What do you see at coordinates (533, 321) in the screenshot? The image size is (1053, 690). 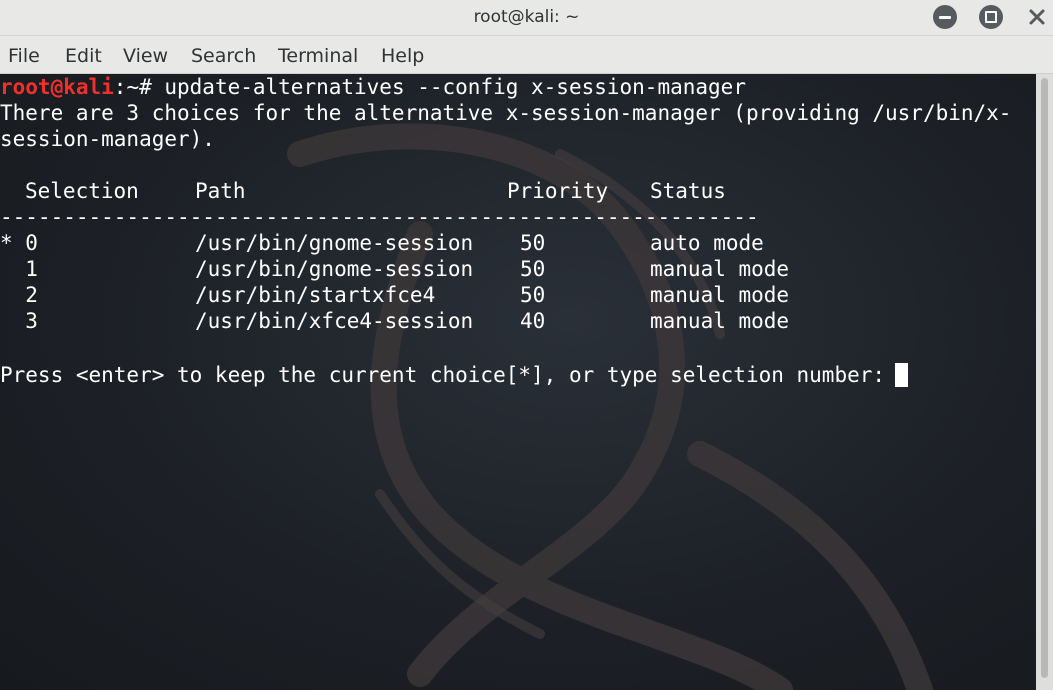 I see `row-priority: 40` at bounding box center [533, 321].